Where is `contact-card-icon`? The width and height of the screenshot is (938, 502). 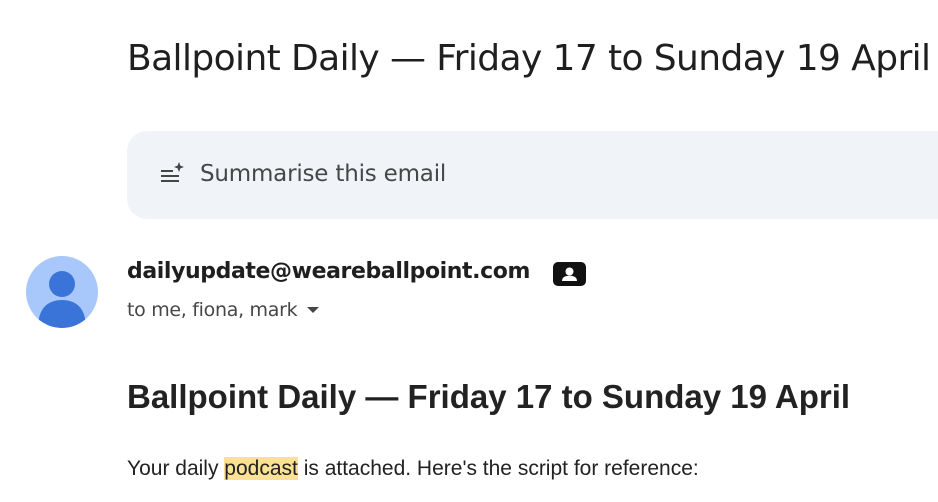 contact-card-icon is located at coordinates (569, 274).